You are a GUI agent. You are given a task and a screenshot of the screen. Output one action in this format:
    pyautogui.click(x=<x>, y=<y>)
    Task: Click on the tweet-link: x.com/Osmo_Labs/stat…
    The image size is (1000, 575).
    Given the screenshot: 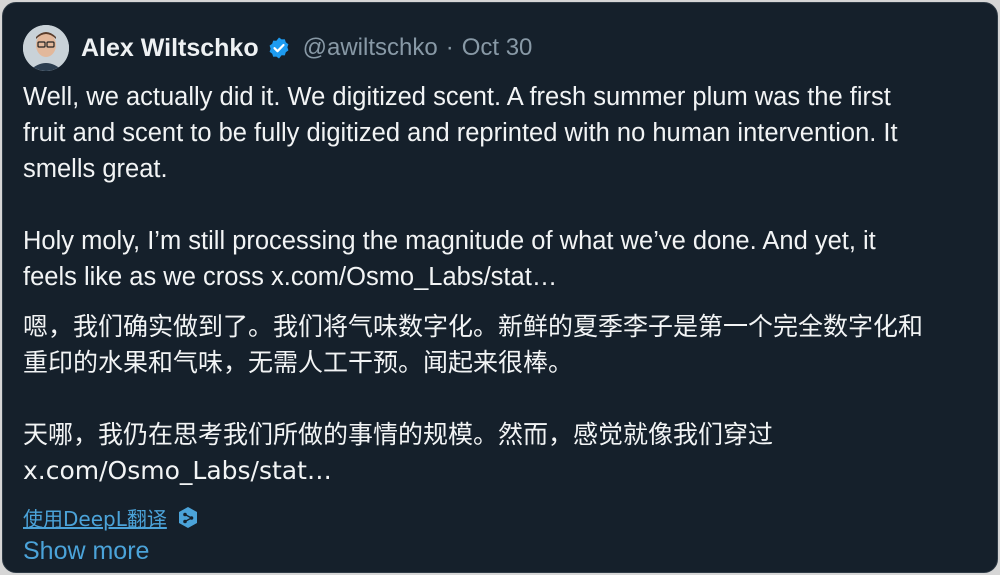 What is the action you would take?
    pyautogui.click(x=414, y=277)
    